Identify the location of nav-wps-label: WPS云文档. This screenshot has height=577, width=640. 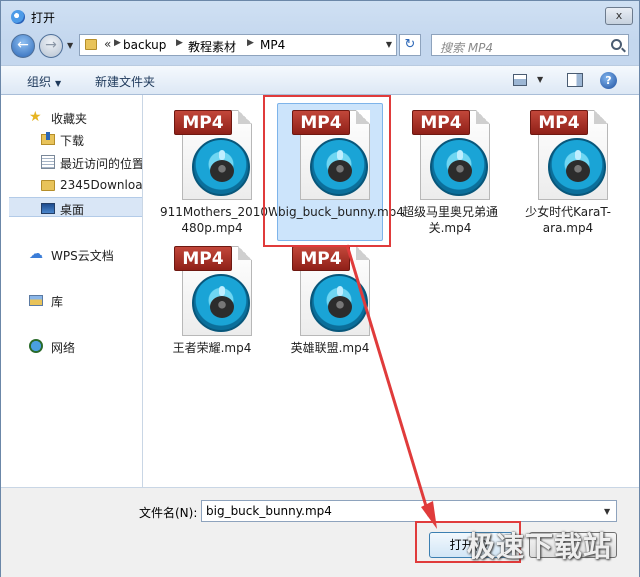
(82, 256).